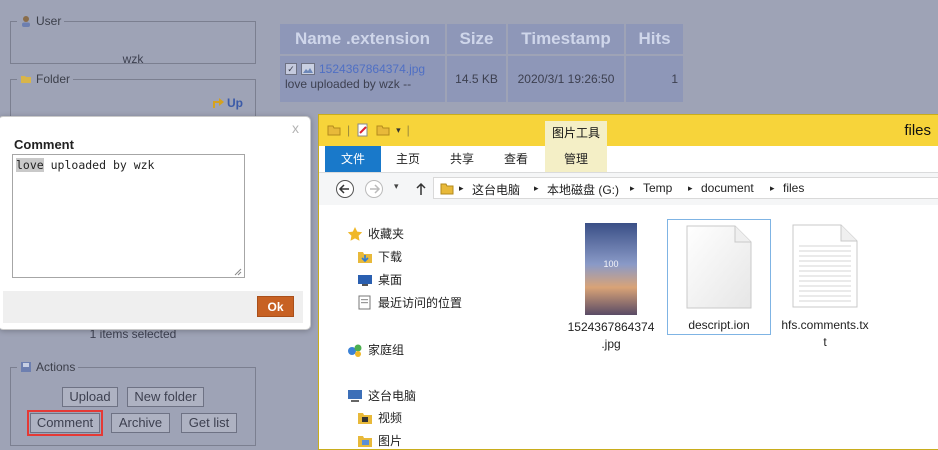 This screenshot has height=450, width=938. Describe the element at coordinates (44, 144) in the screenshot. I see `dialog-title: Comment` at that location.